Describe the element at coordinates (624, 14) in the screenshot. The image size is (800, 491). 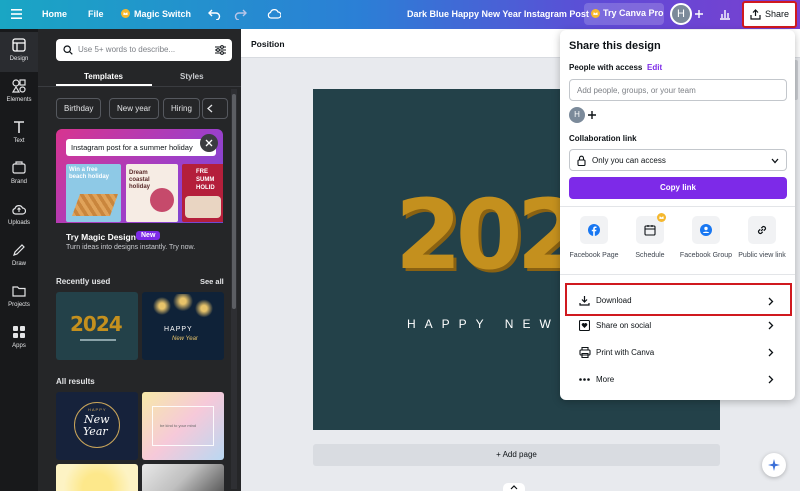
I see `try-canva-pro-button: Try Canva Pro` at that location.